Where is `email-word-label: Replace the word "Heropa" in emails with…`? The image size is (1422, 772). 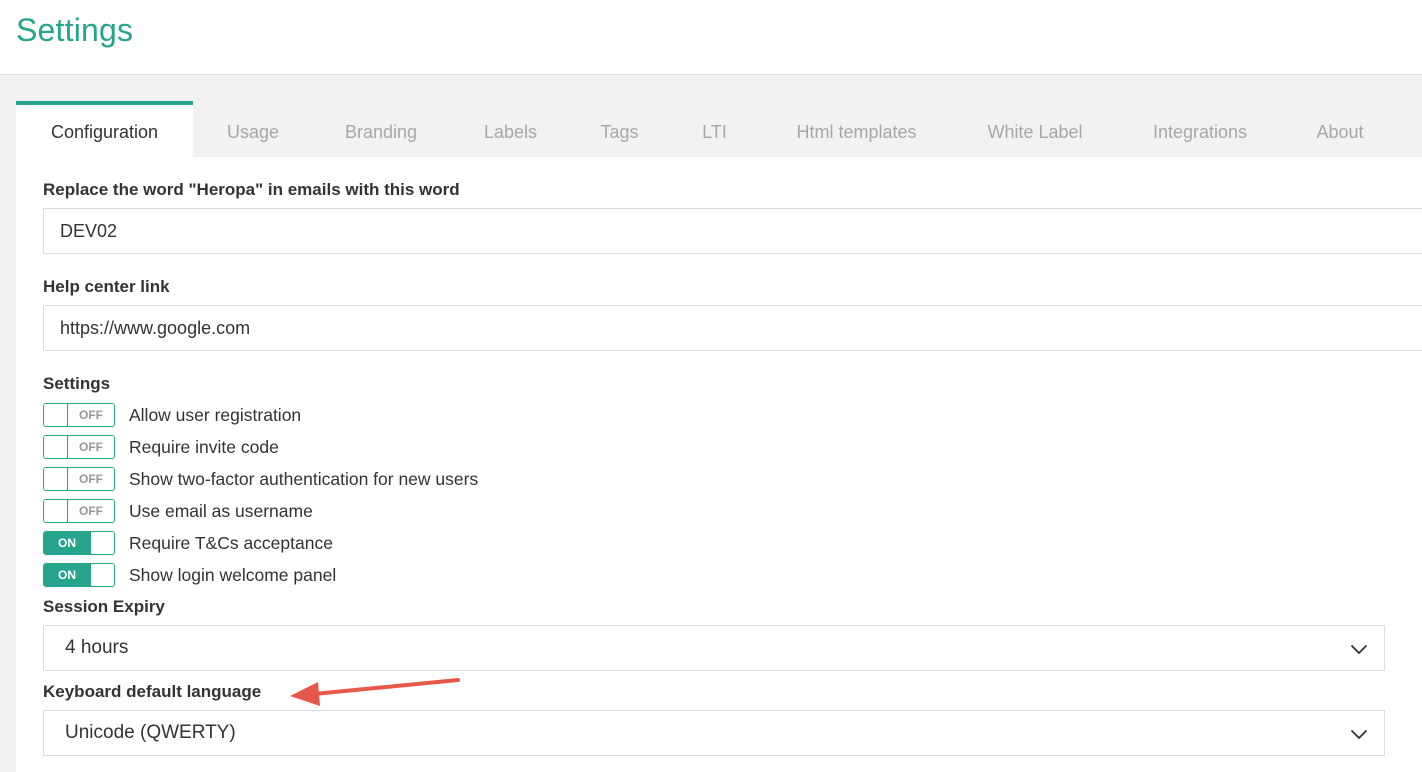 email-word-label: Replace the word "Heropa" in emails with… is located at coordinates (251, 189).